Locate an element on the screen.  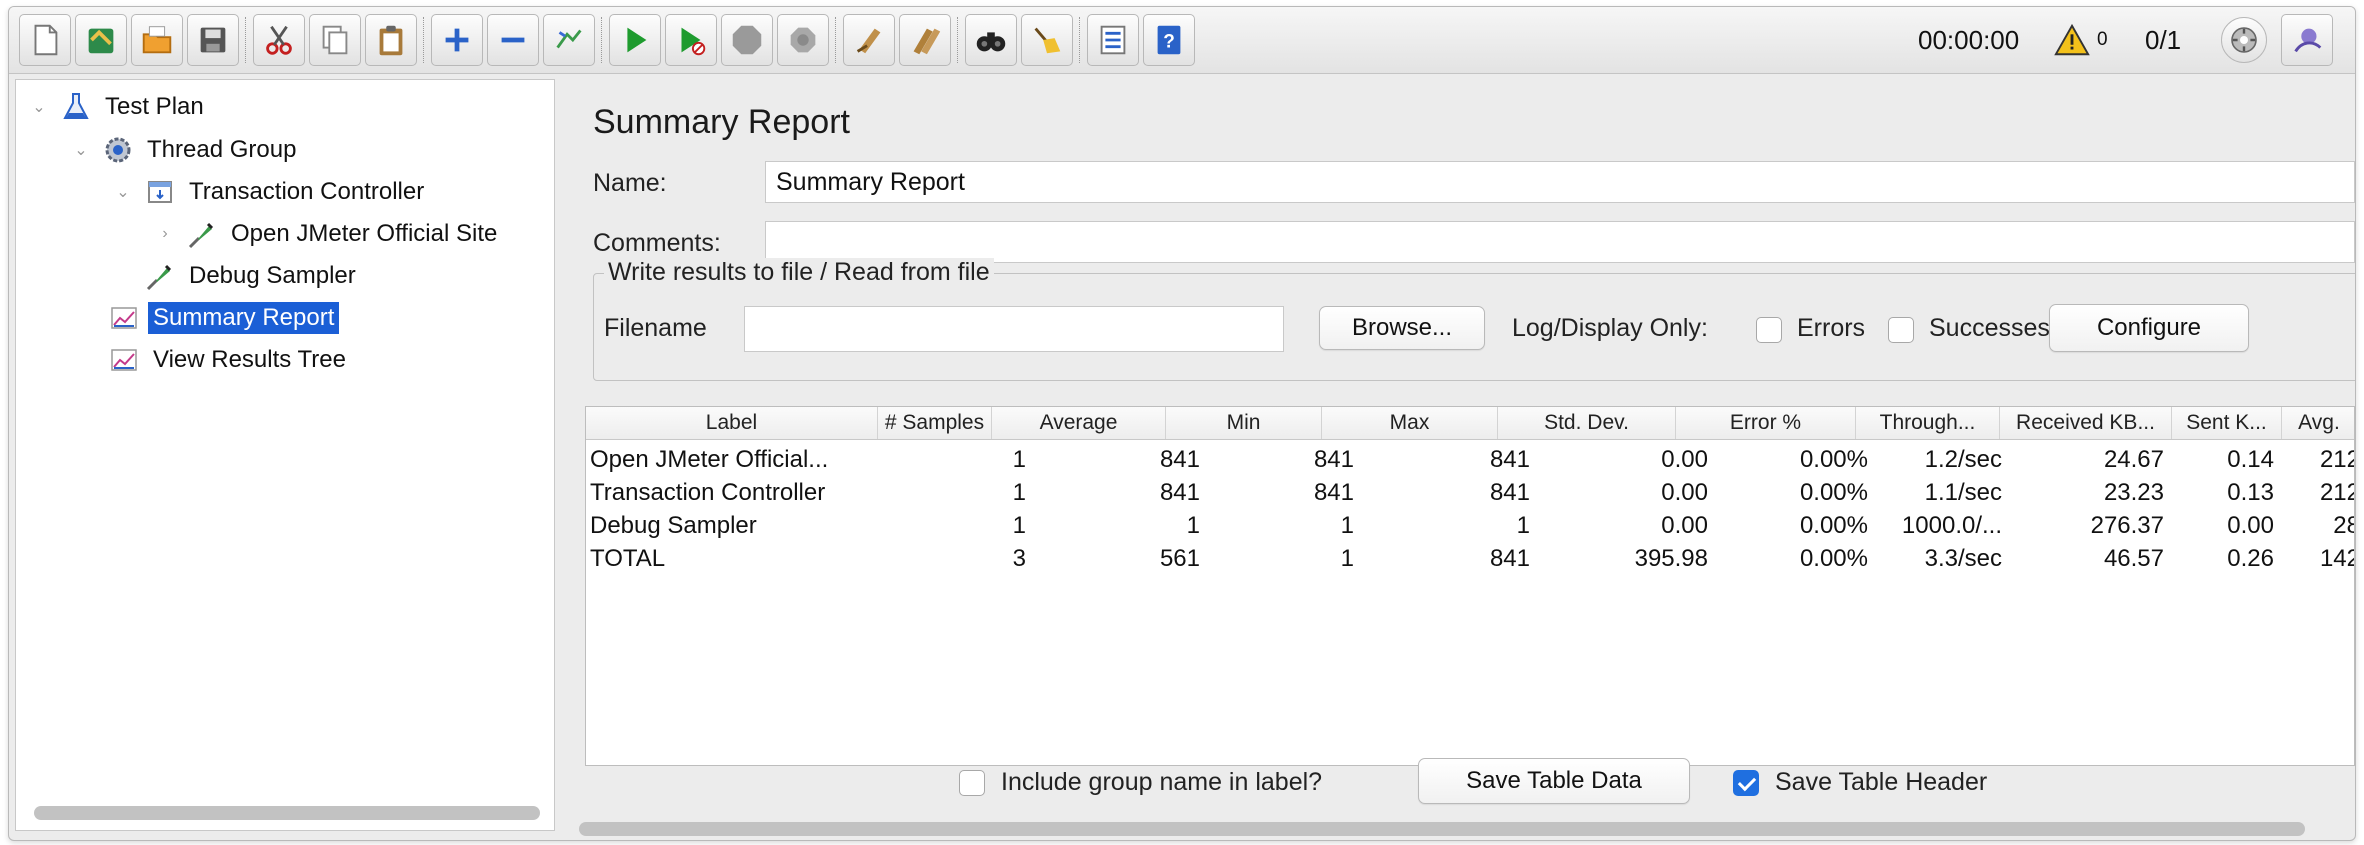
tree-item-label: Thread Group is located at coordinates (222, 149).